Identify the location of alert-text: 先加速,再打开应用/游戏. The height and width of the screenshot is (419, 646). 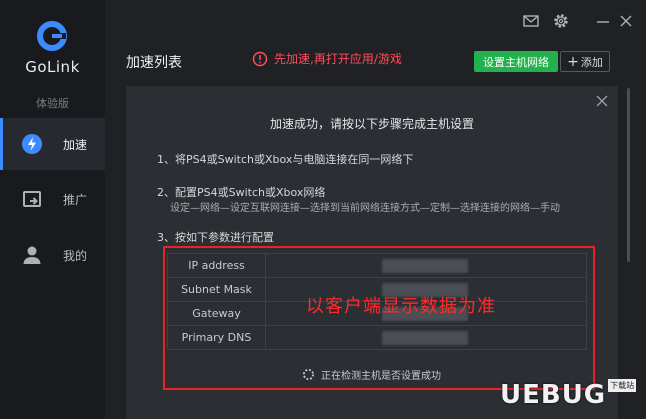
(338, 59).